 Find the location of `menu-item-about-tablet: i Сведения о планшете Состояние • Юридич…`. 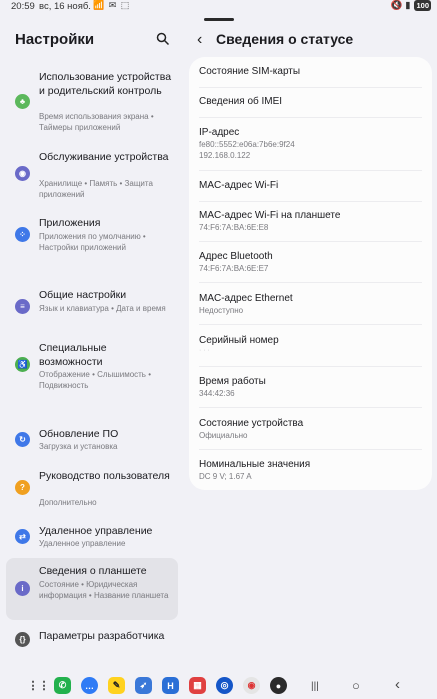

menu-item-about-tablet: i Сведения о планшете Состояние • Юридич… is located at coordinates (92, 589).